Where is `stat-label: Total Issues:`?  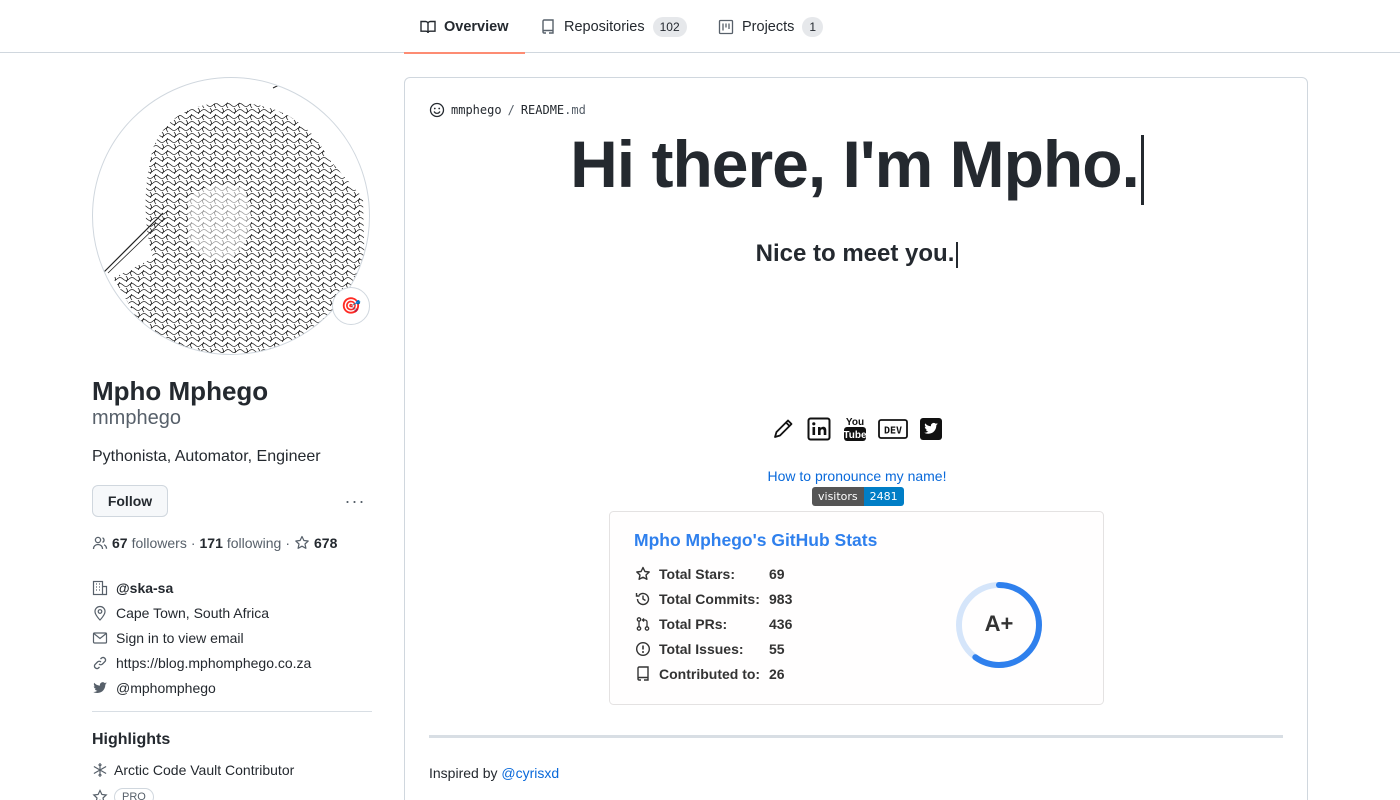 stat-label: Total Issues: is located at coordinates (701, 649).